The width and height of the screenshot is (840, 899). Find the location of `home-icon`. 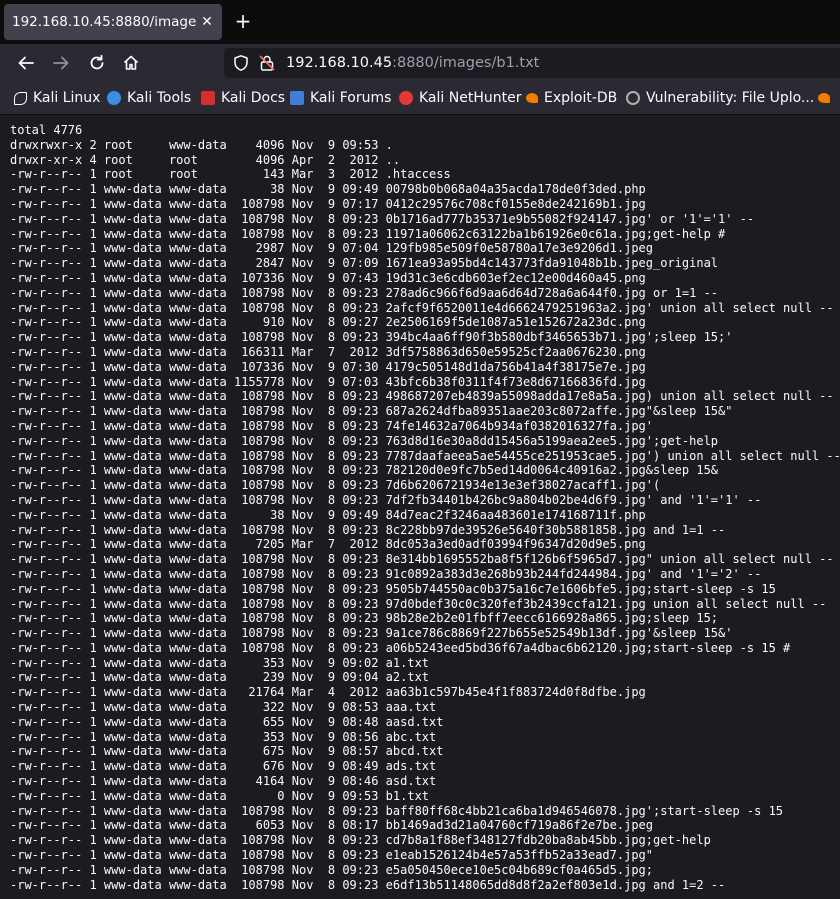

home-icon is located at coordinates (131, 62).